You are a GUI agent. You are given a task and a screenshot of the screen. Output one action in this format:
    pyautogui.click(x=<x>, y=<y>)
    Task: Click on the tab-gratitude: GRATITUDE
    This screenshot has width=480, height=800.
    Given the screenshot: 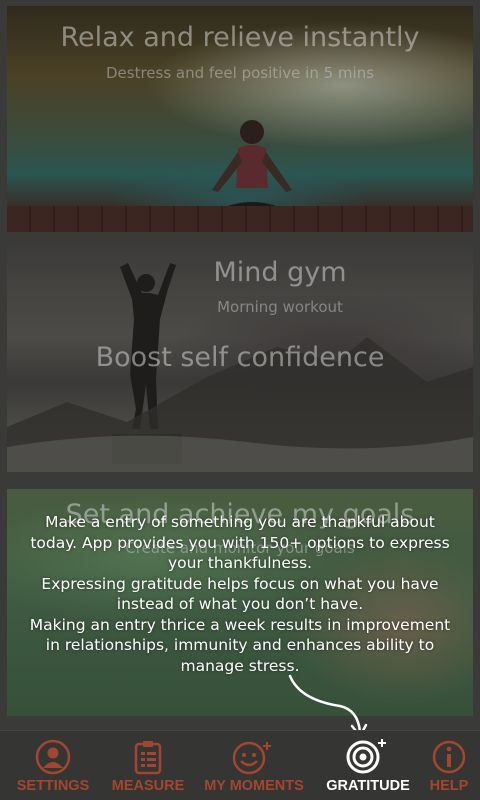 What is the action you would take?
    pyautogui.click(x=368, y=765)
    